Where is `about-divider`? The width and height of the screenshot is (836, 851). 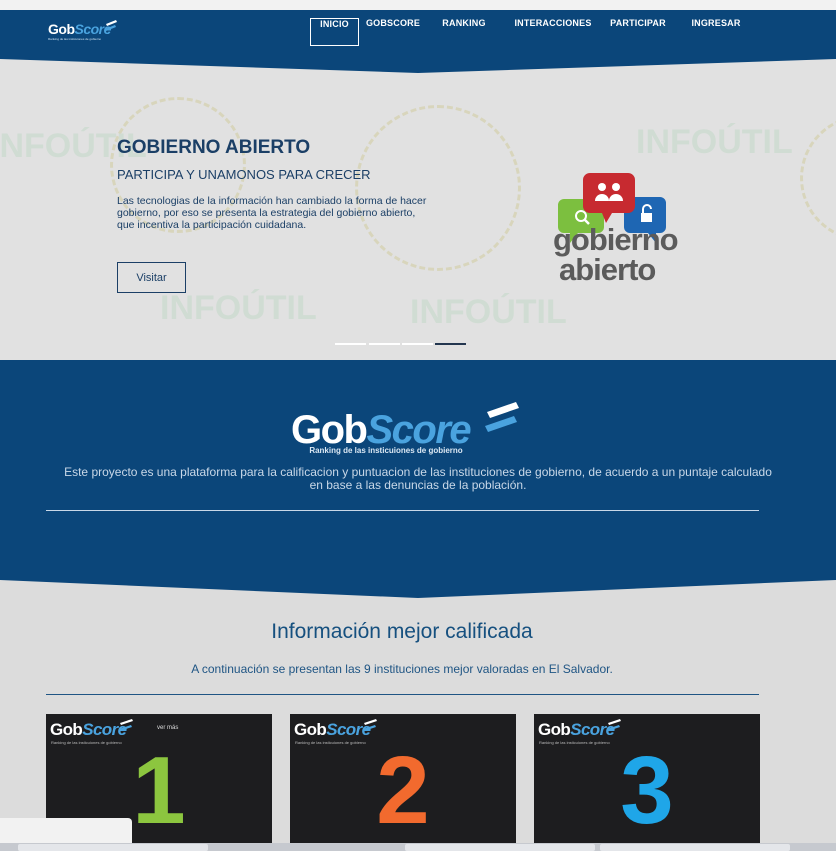 about-divider is located at coordinates (402, 510).